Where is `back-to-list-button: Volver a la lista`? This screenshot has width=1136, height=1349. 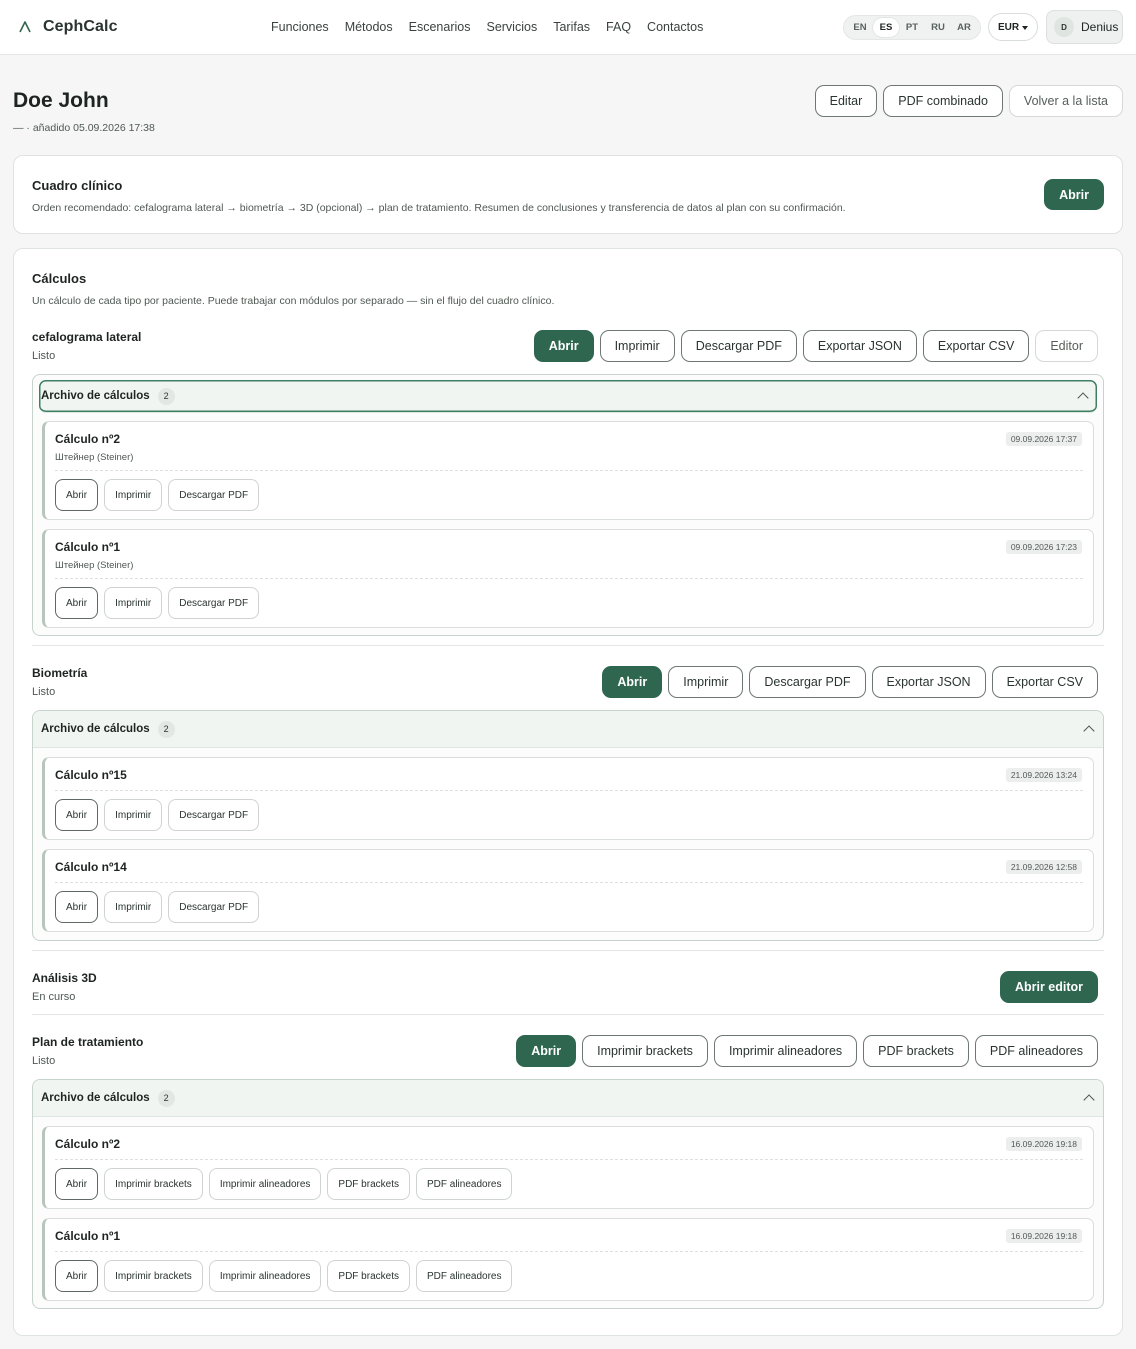
back-to-list-button: Volver a la lista is located at coordinates (1065, 101).